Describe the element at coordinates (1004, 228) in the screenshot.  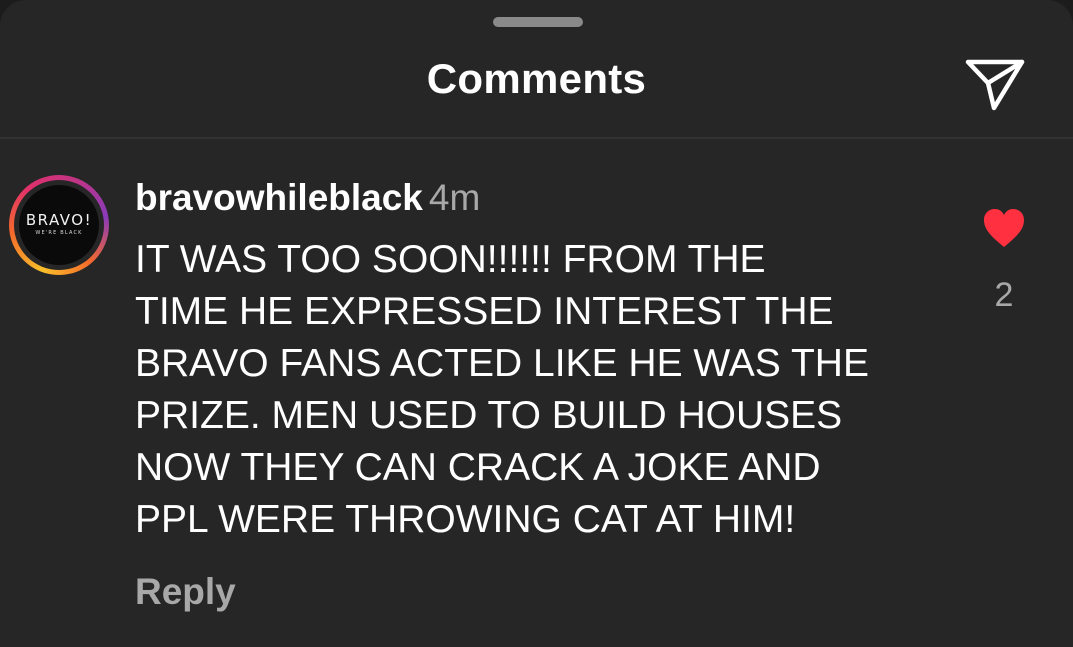
I see `heart-icon` at that location.